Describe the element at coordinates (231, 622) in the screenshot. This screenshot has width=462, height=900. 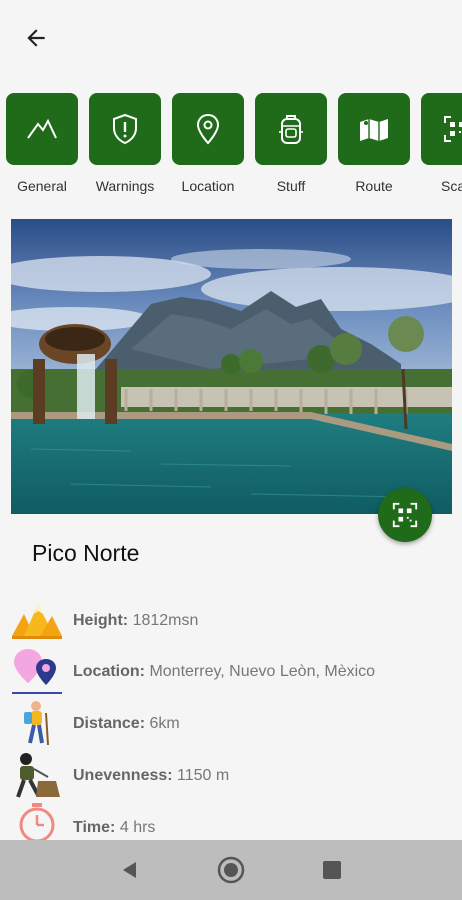
I see `detail-row-height: Height: 1812msn` at that location.